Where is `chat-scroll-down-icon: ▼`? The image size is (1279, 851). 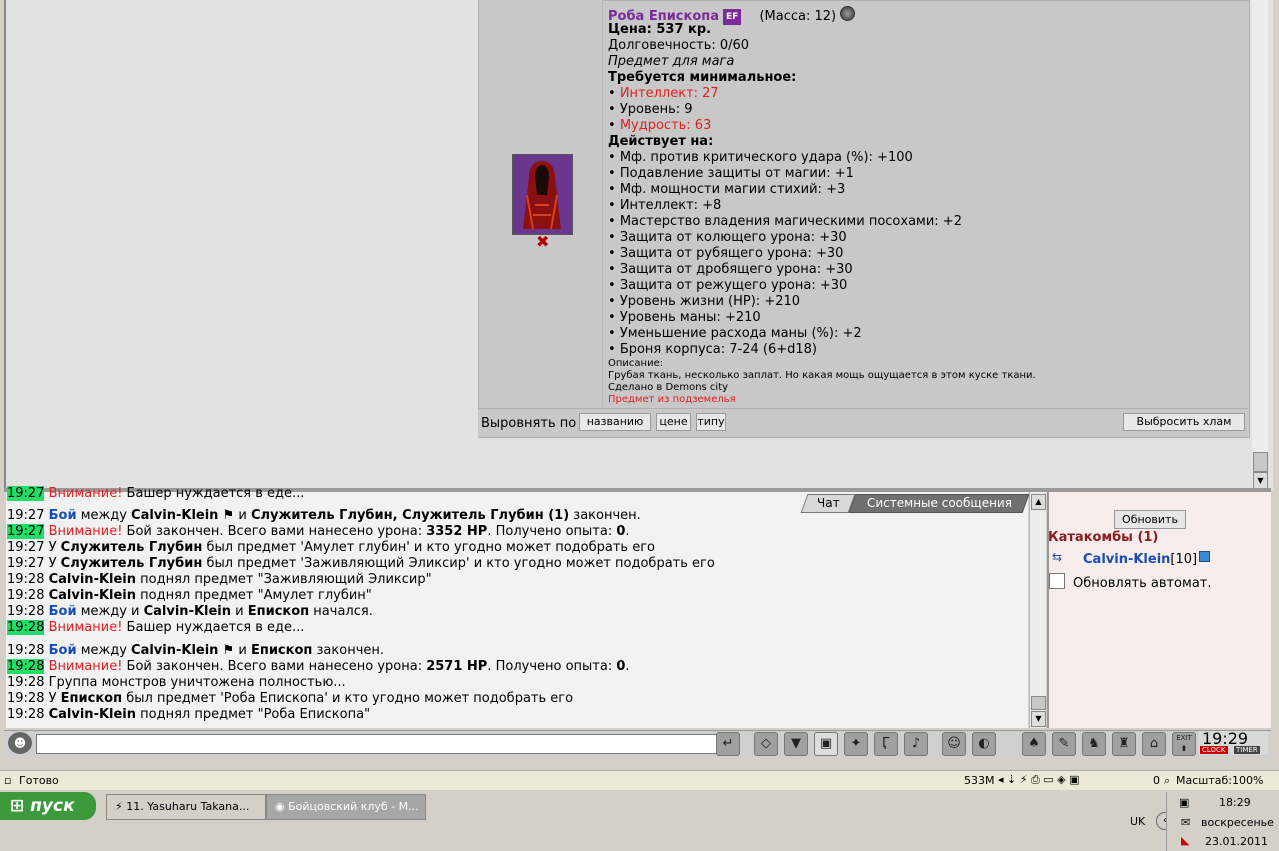
chat-scroll-down-icon: ▼ is located at coordinates (1038, 719).